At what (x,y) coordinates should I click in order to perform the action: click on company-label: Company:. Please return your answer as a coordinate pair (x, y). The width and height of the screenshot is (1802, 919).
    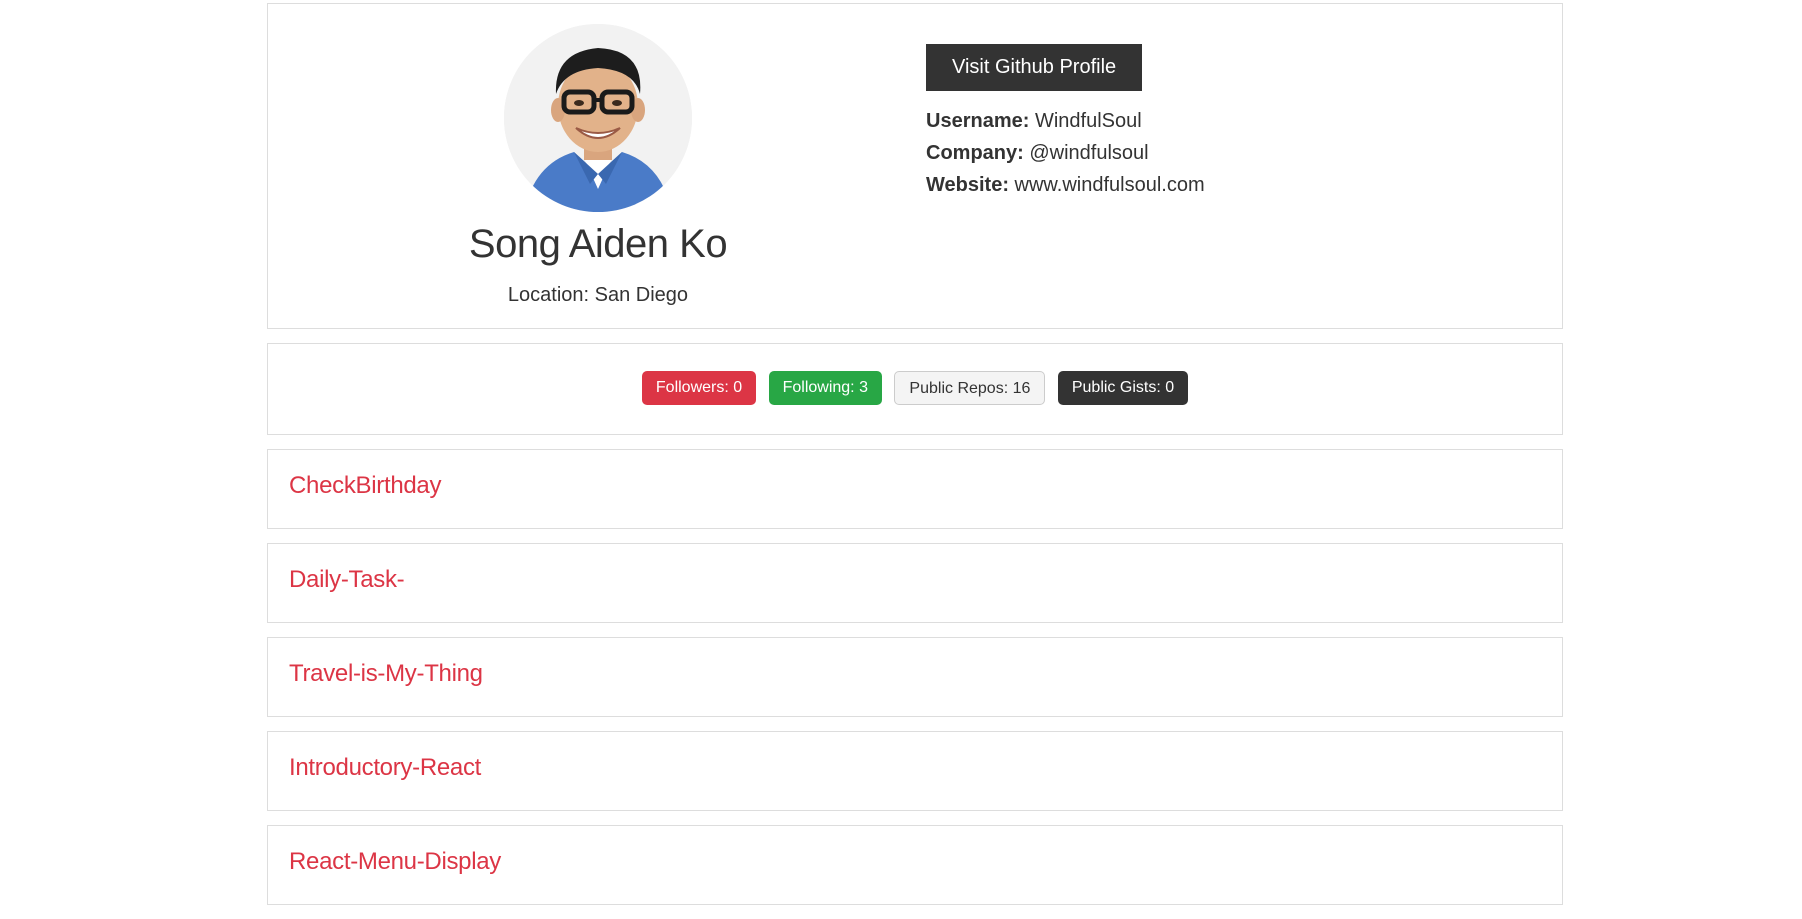
    Looking at the image, I should click on (975, 153).